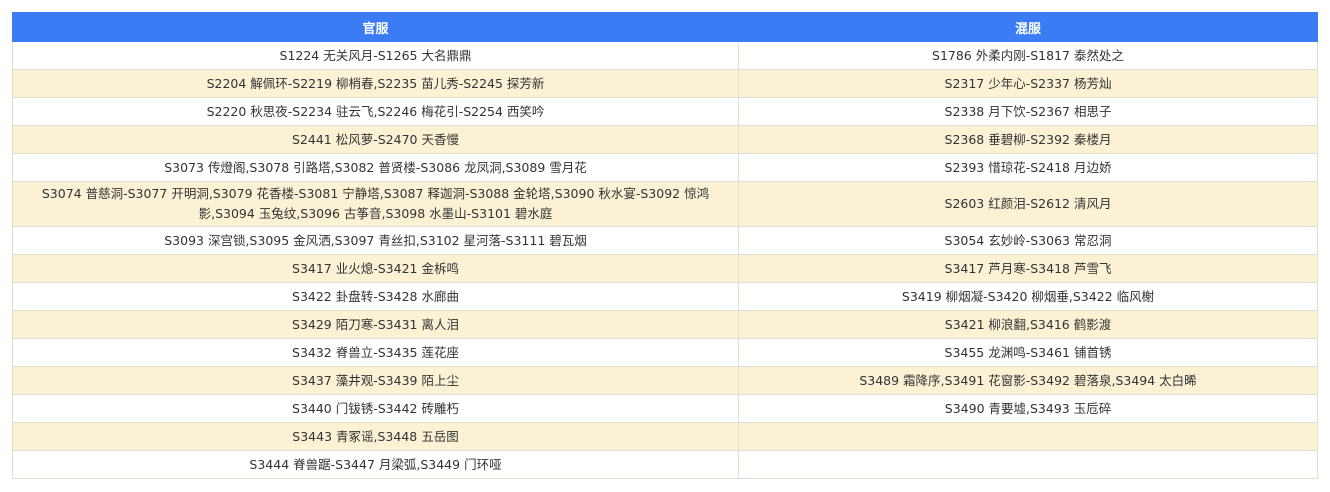 The image size is (1330, 492). I want to click on official-server-cell: S3443 青冢谣,S3448 五岳图, so click(375, 436).